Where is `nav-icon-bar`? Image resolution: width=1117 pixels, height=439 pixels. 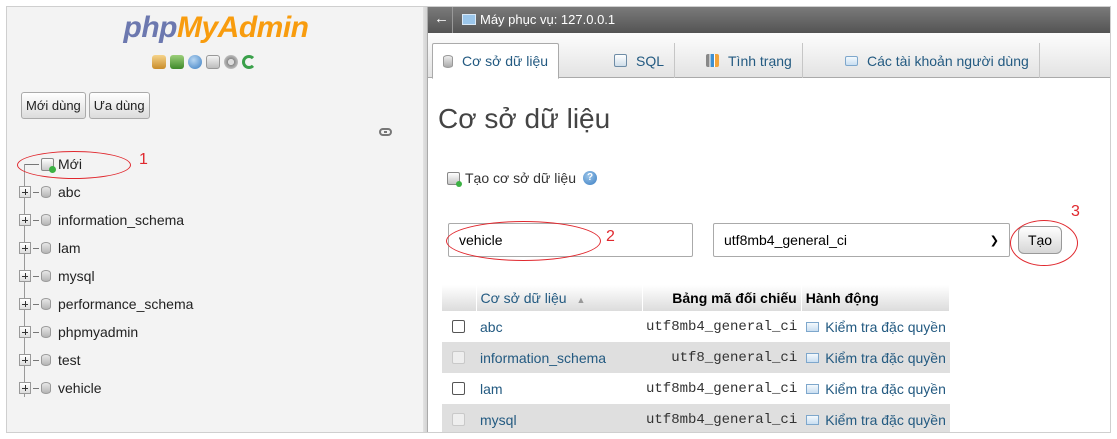 nav-icon-bar is located at coordinates (204, 62).